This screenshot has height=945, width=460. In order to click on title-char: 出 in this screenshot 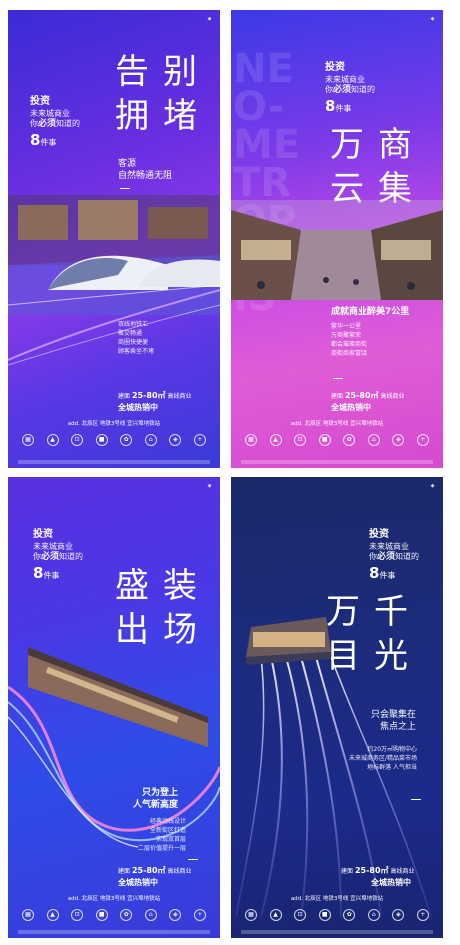, I will do `click(132, 630)`.